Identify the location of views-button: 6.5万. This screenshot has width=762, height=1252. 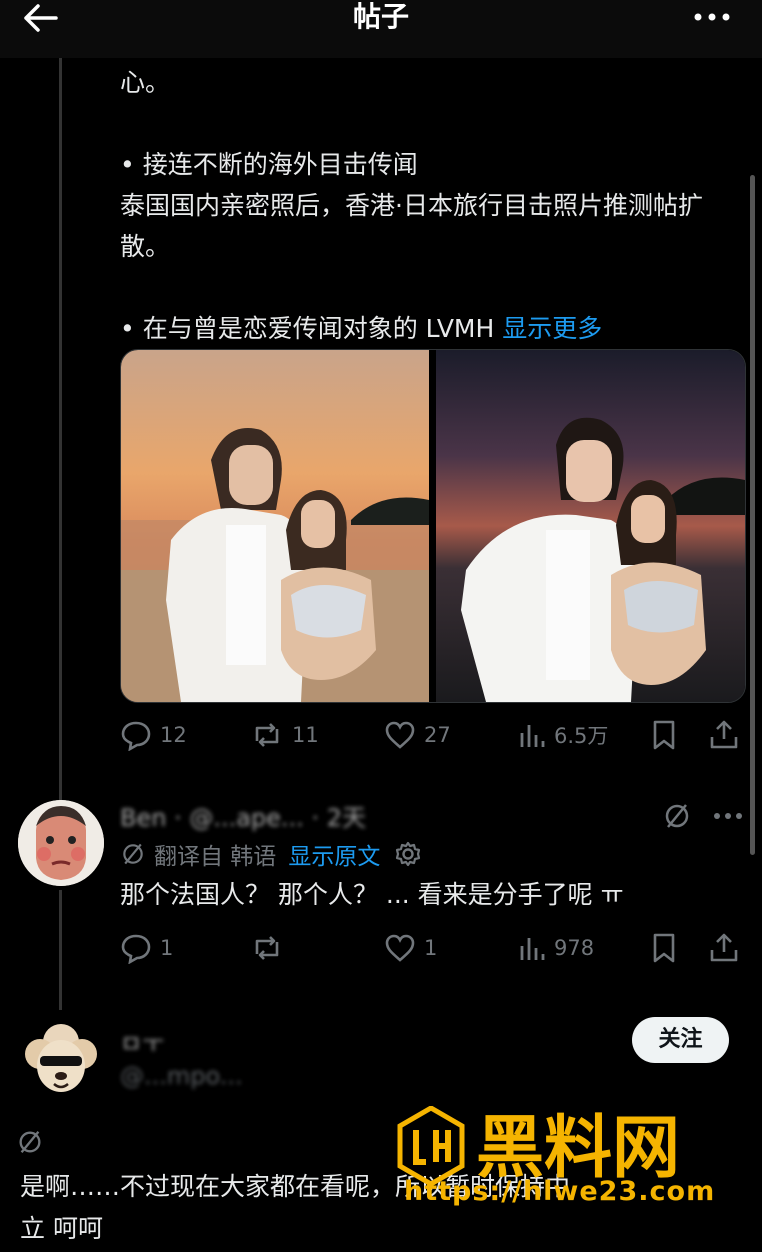
(563, 735).